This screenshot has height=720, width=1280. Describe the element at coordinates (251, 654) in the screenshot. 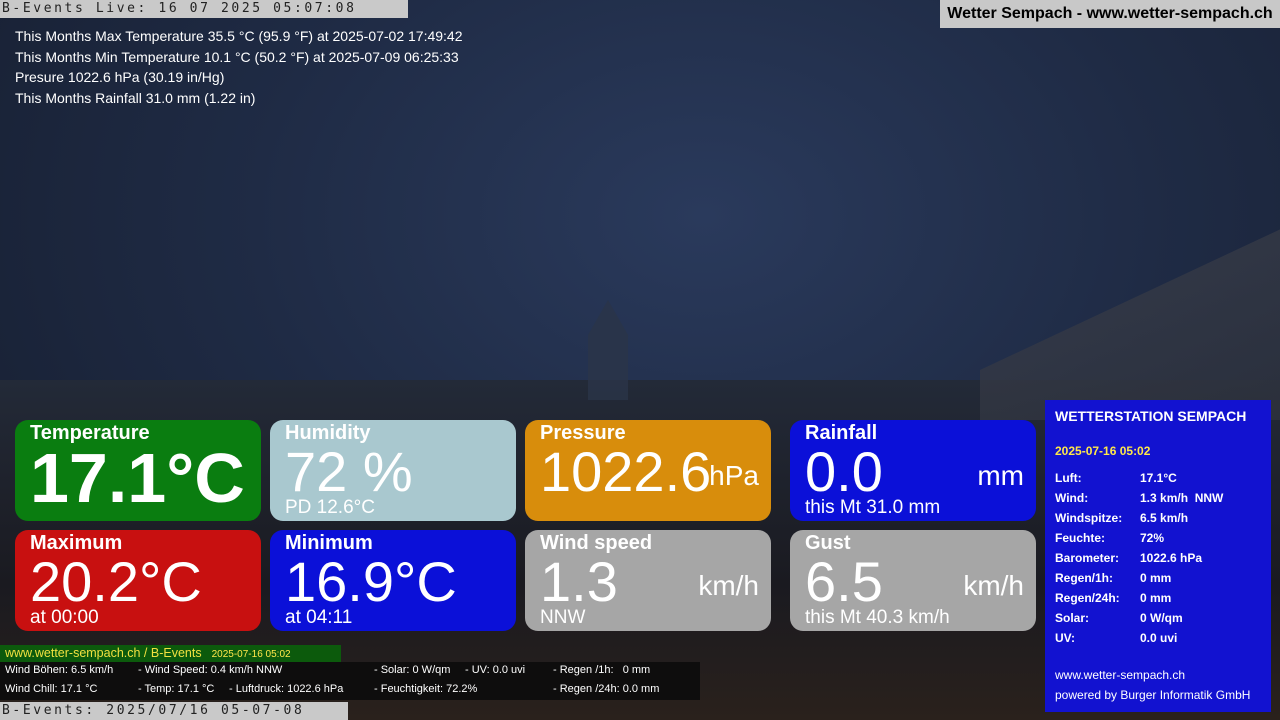

I see `ticker-timestamp: 2025-07-16 05:02` at that location.